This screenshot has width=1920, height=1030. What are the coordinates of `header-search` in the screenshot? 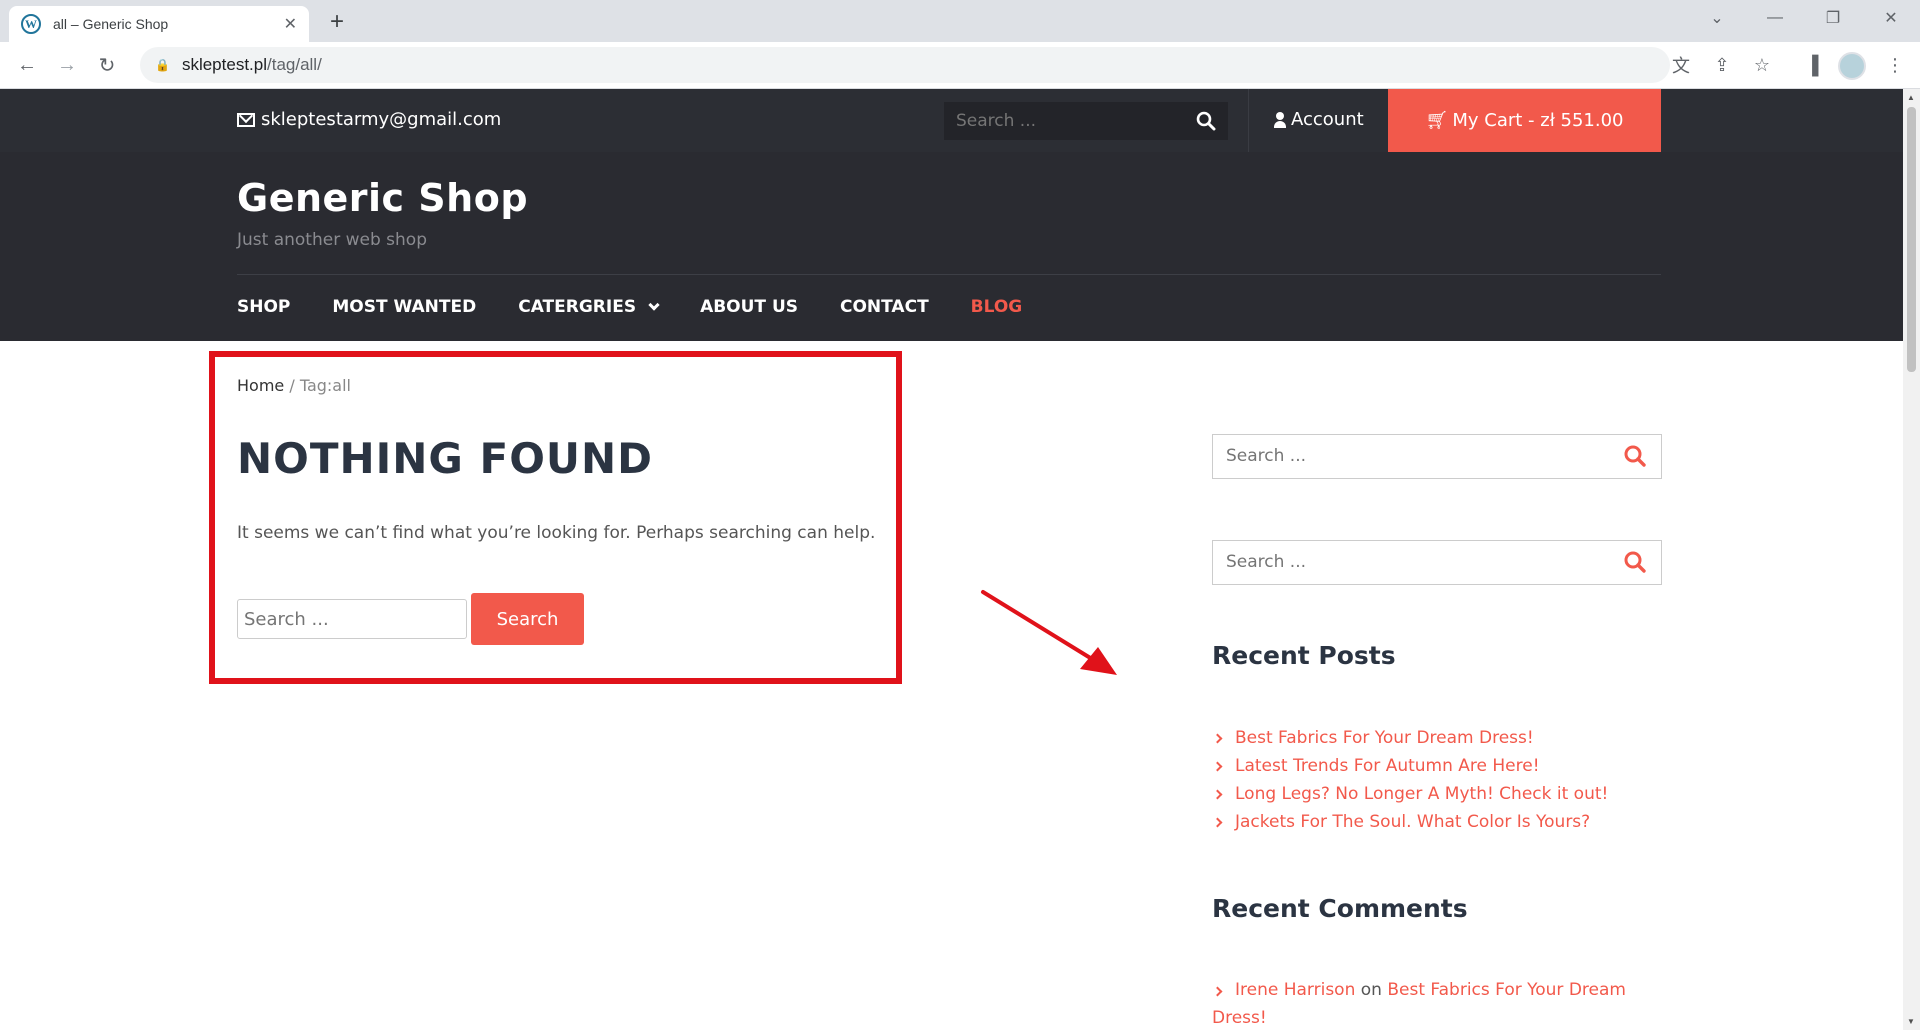 It's located at (1086, 121).